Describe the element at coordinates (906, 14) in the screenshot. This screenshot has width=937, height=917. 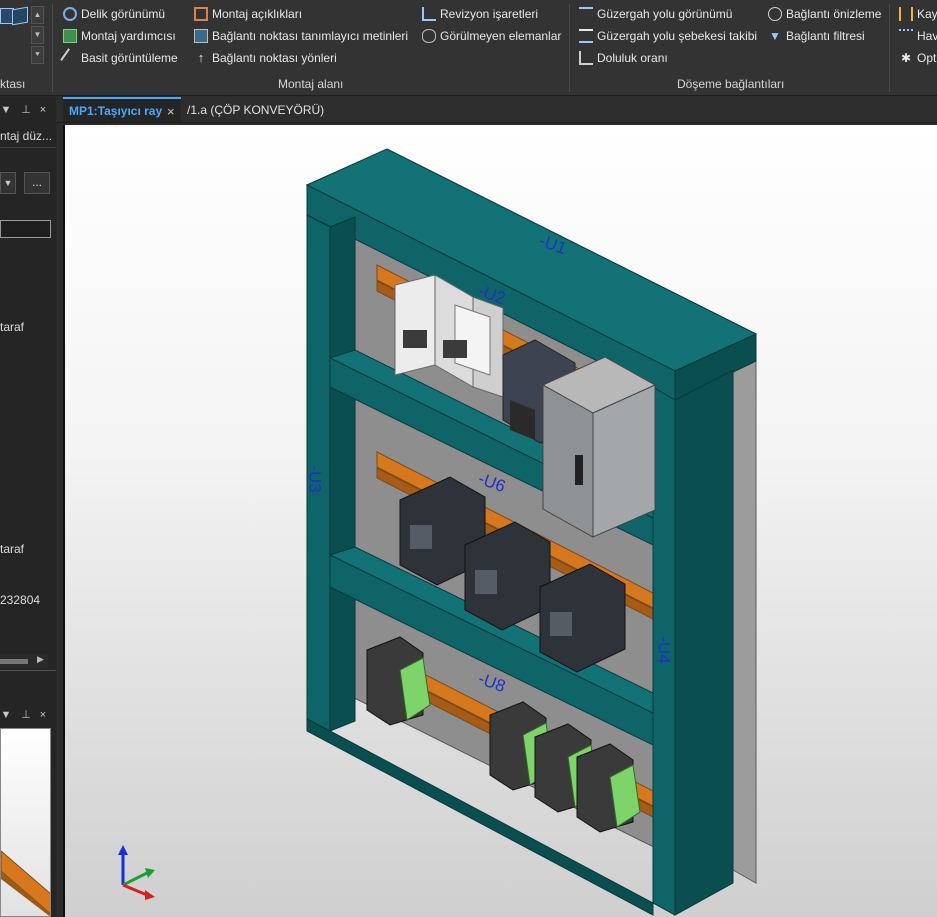
I see `kay-icon` at that location.